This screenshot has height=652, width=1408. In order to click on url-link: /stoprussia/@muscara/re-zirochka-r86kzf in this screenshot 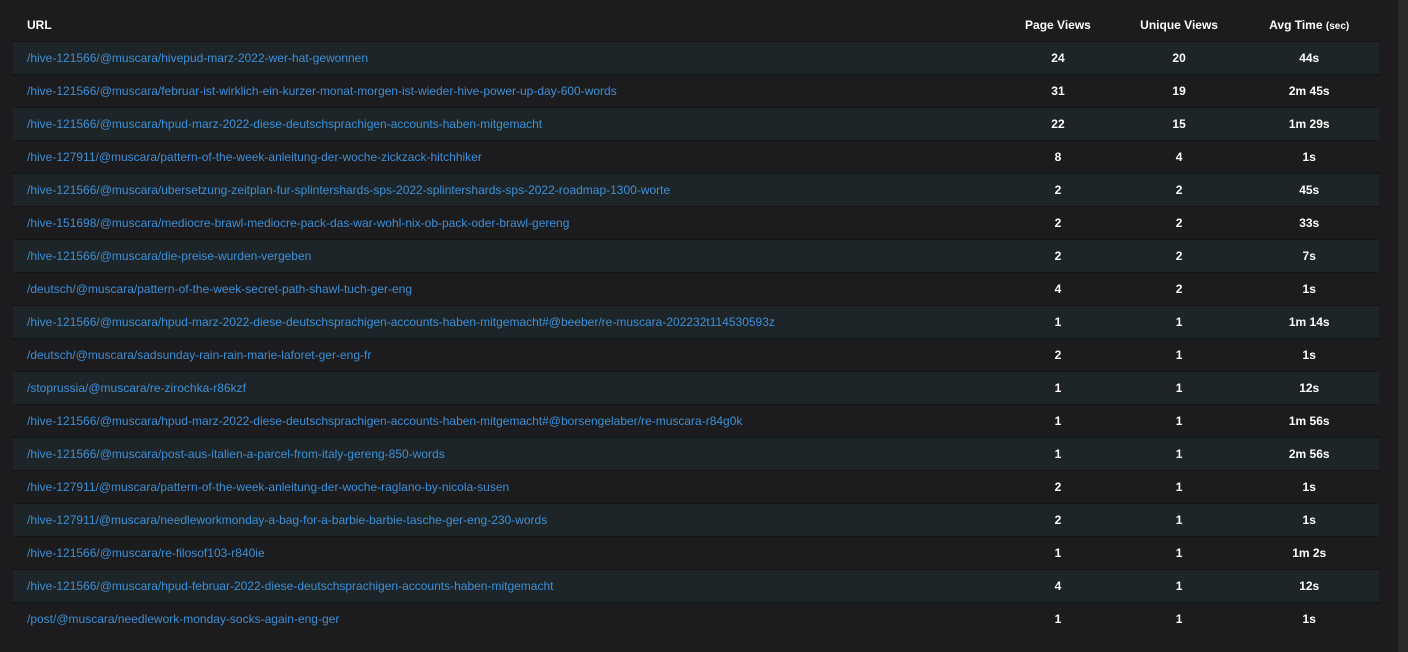, I will do `click(136, 388)`.